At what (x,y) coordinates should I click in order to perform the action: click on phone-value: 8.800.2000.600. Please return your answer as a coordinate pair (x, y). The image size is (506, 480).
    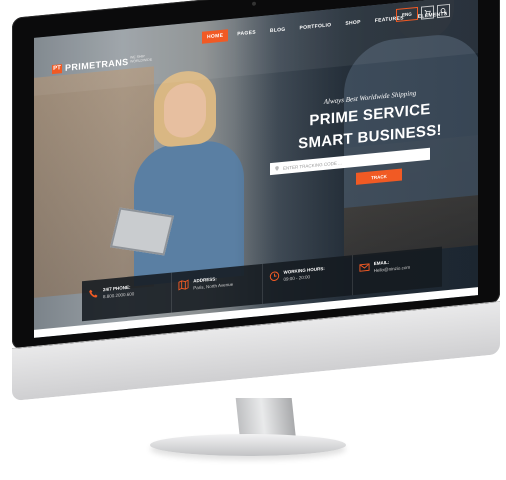
    Looking at the image, I should click on (119, 295).